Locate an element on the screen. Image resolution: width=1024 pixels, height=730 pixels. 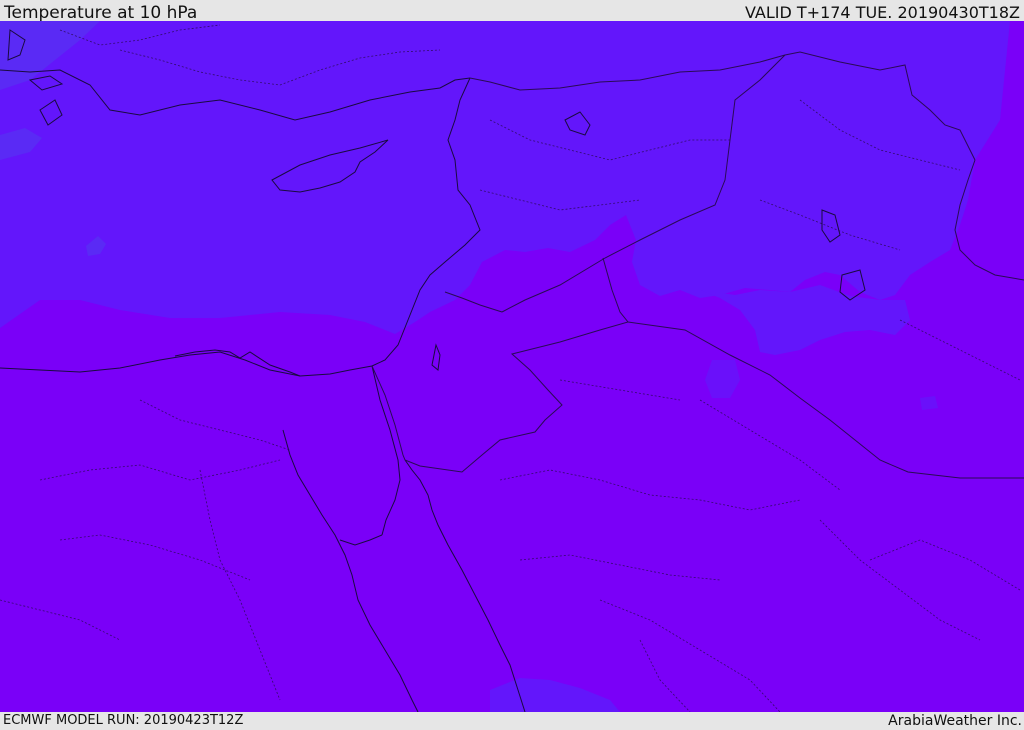
cool-blob-east-small is located at coordinates (929, 403).